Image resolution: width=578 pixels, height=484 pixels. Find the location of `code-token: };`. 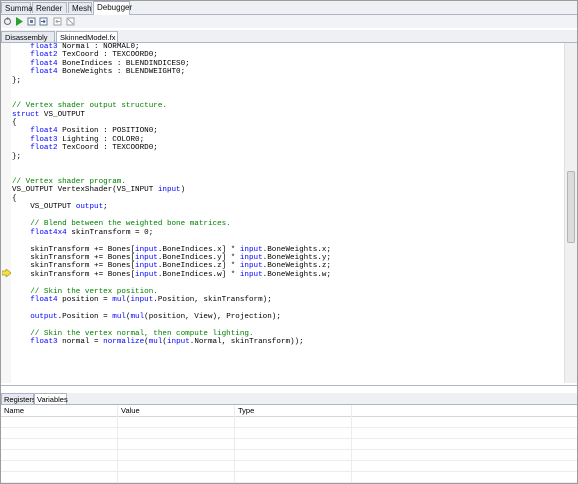

code-token: }; is located at coordinates (17, 80).